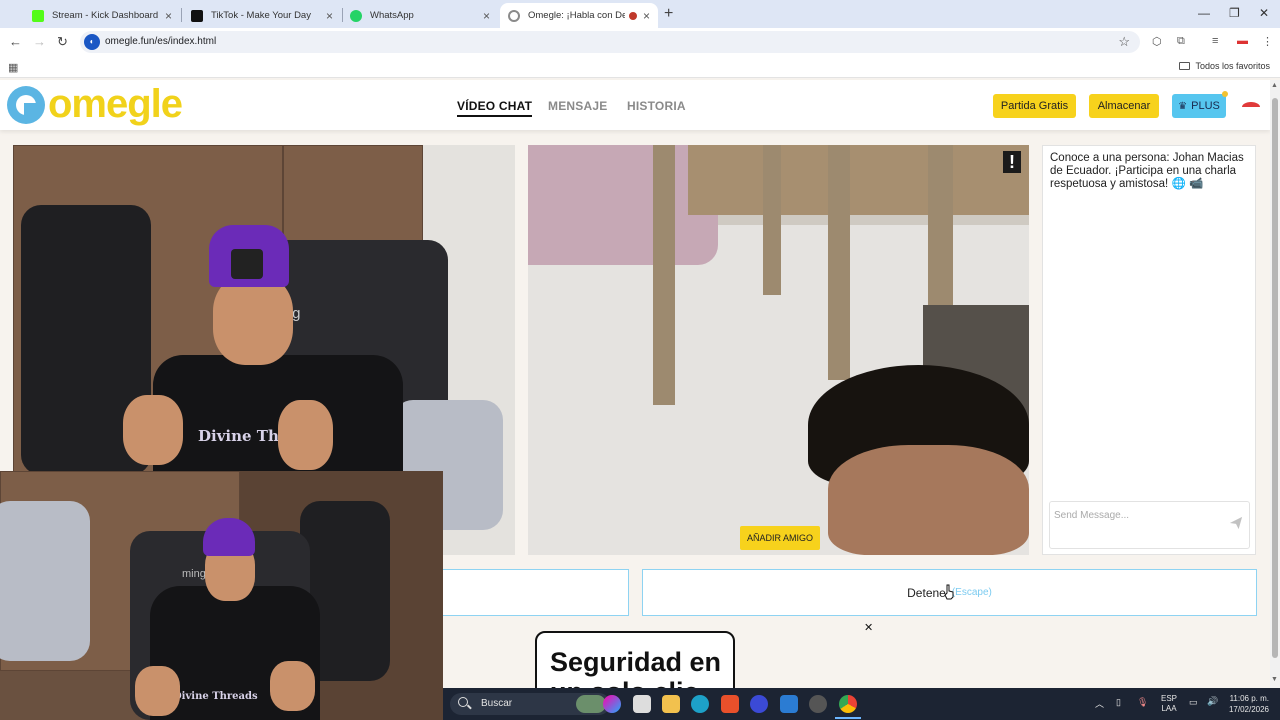  Describe the element at coordinates (215, 696) in the screenshot. I see `self-shirt-text: Divine Threads` at that location.